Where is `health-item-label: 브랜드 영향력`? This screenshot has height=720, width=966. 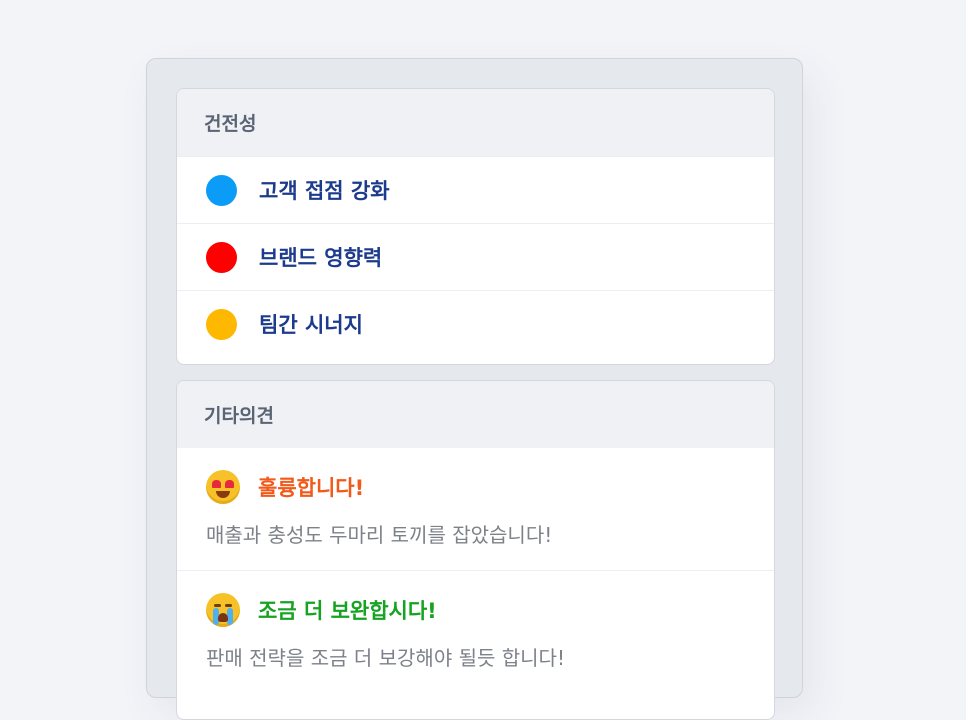 health-item-label: 브랜드 영향력 is located at coordinates (321, 258).